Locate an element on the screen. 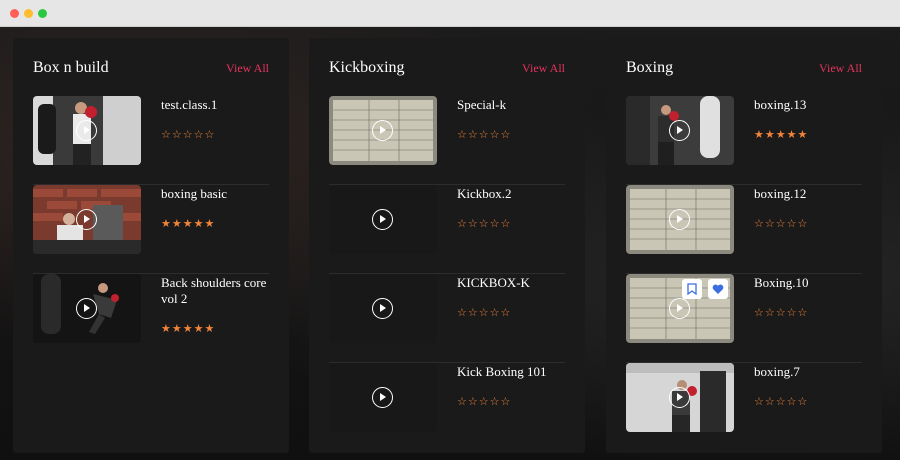 The width and height of the screenshot is (900, 460). video-item: Kickbox.2 ☆☆☆☆☆ is located at coordinates (447, 229).